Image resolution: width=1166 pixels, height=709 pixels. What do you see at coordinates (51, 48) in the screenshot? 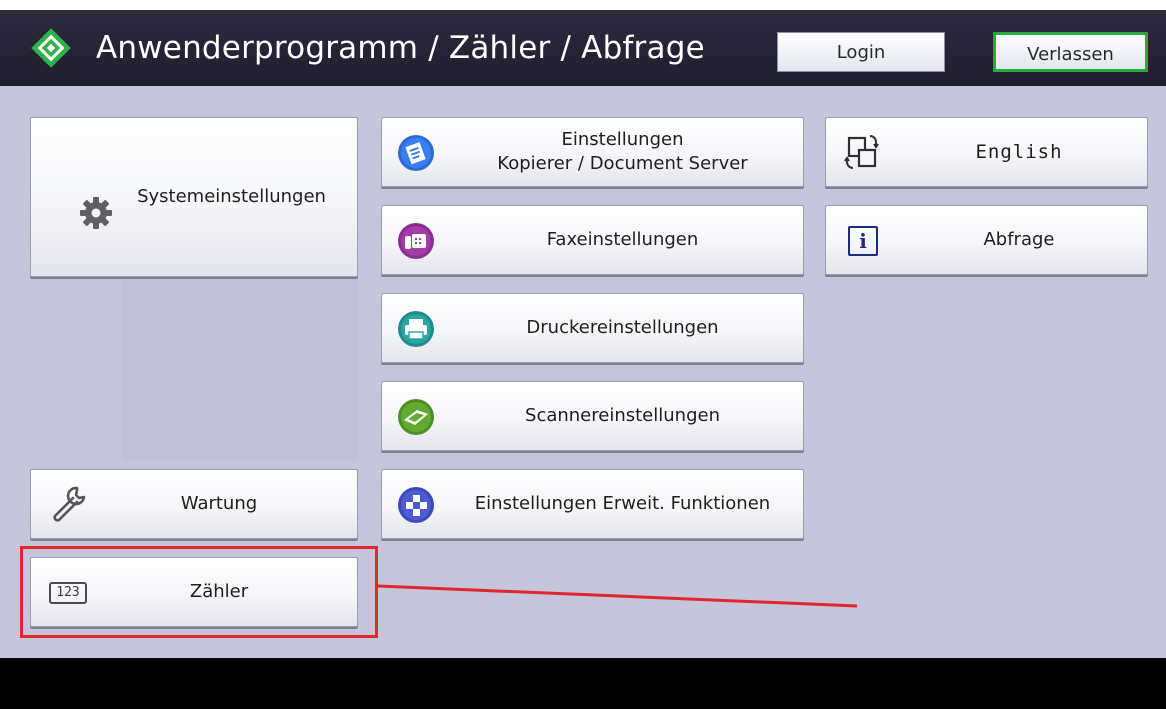
I see `diamond-logo-icon` at bounding box center [51, 48].